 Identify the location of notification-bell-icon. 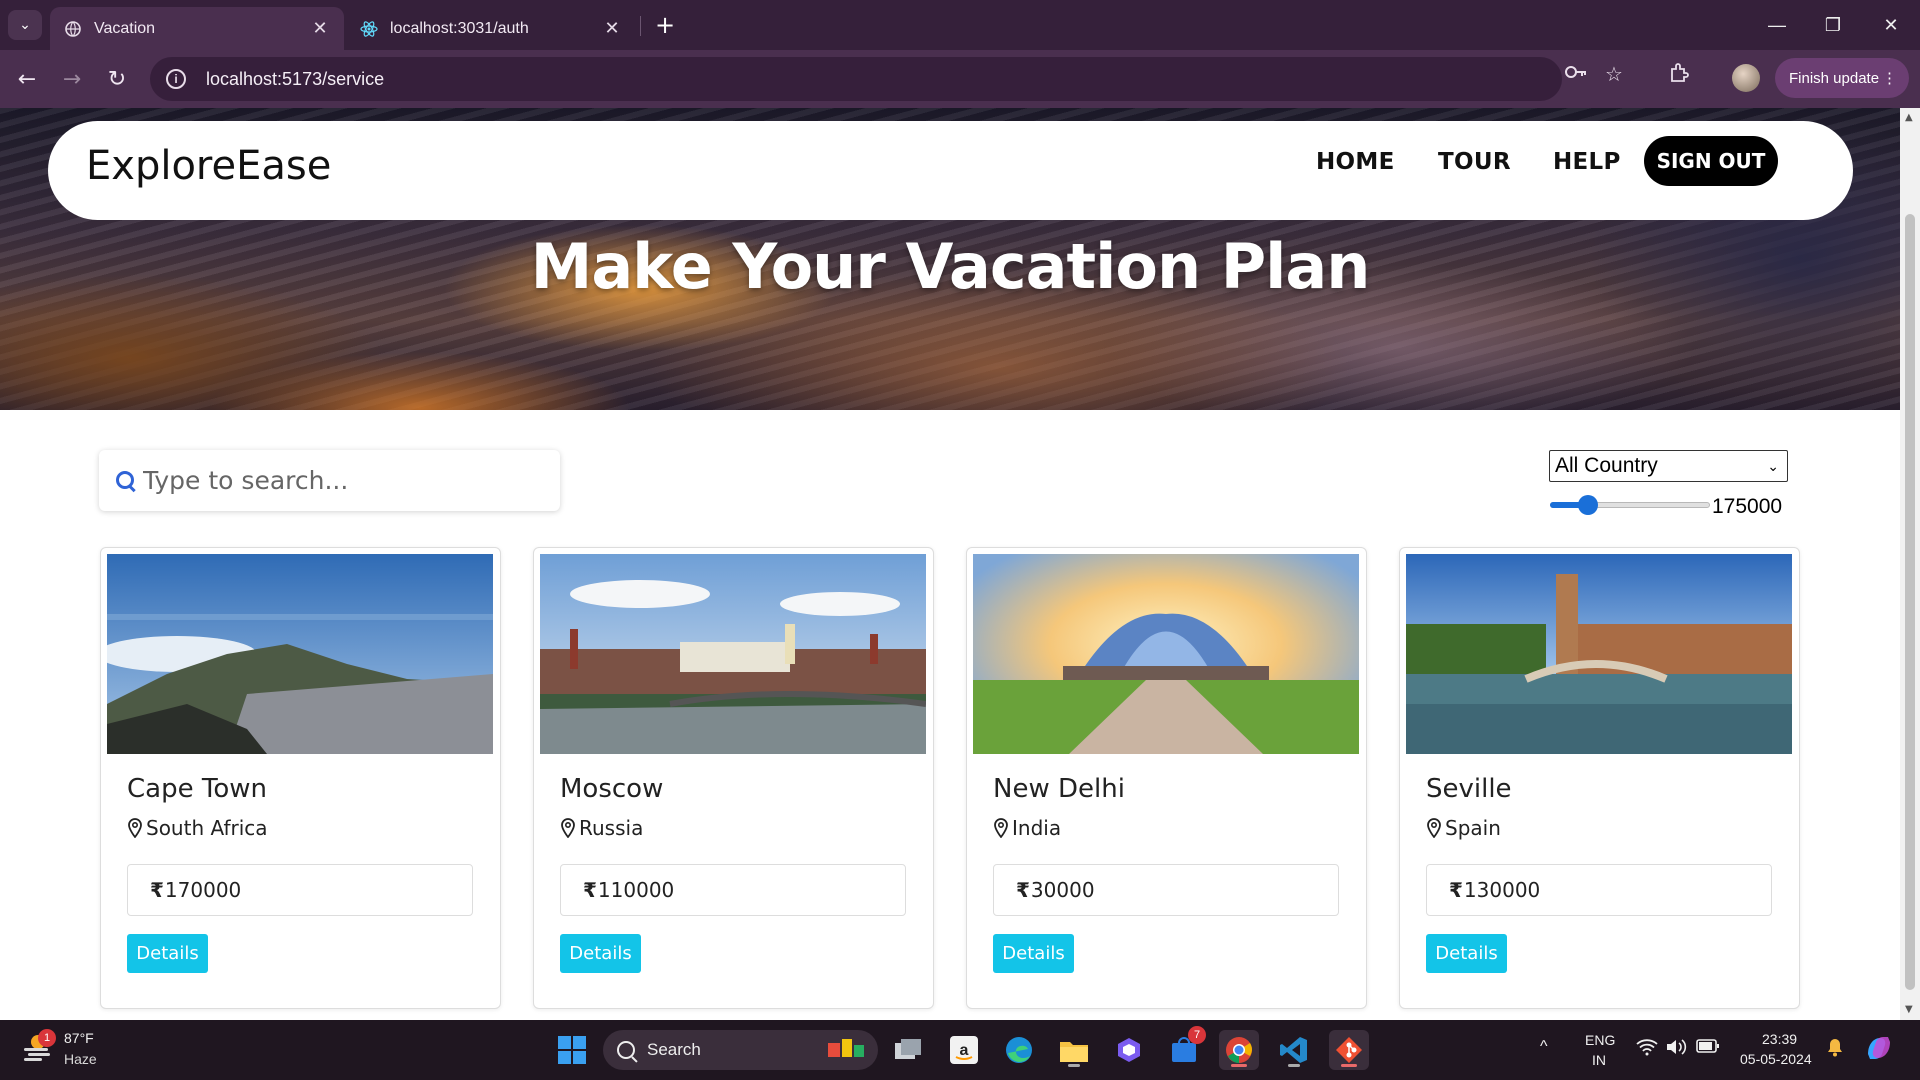
(1835, 1048).